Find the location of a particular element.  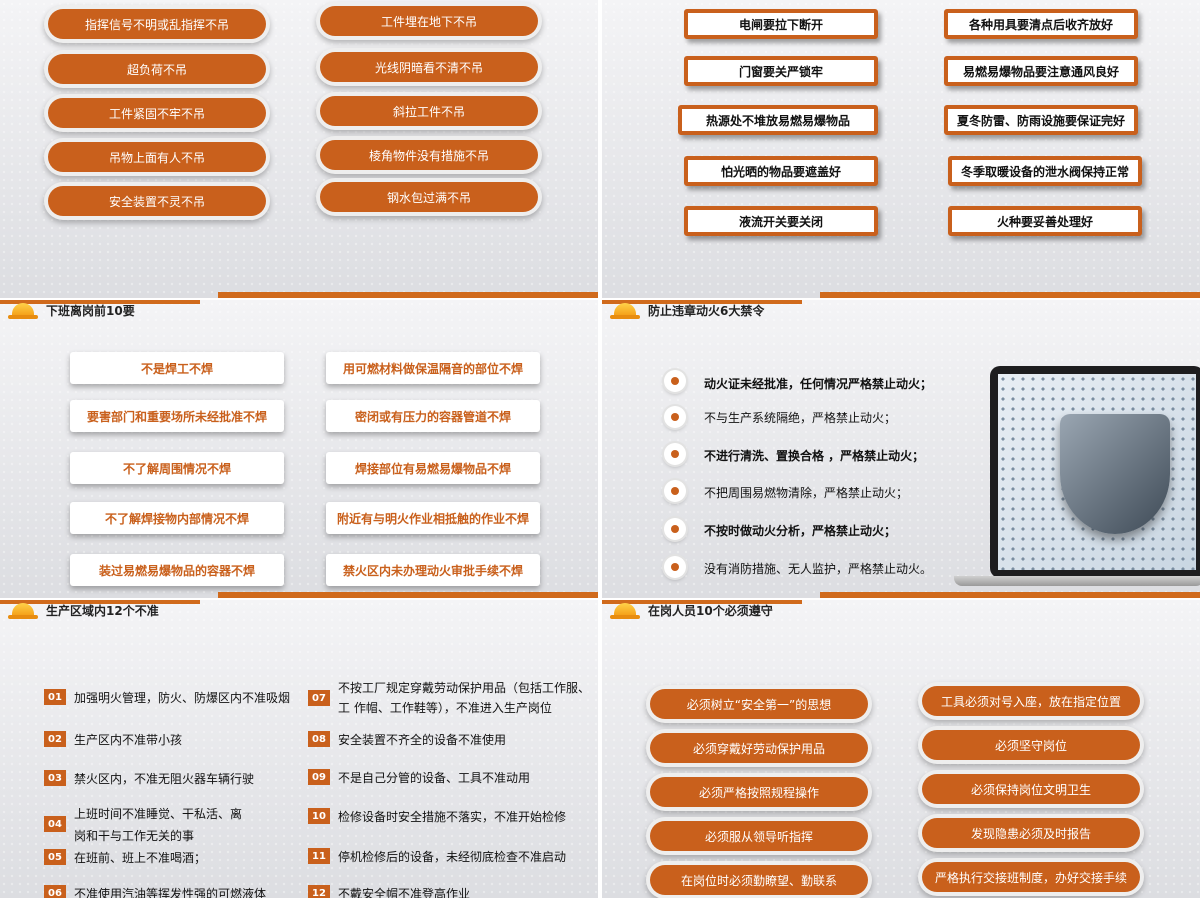

rule-pill: 超负荷不吊 is located at coordinates (157, 69).